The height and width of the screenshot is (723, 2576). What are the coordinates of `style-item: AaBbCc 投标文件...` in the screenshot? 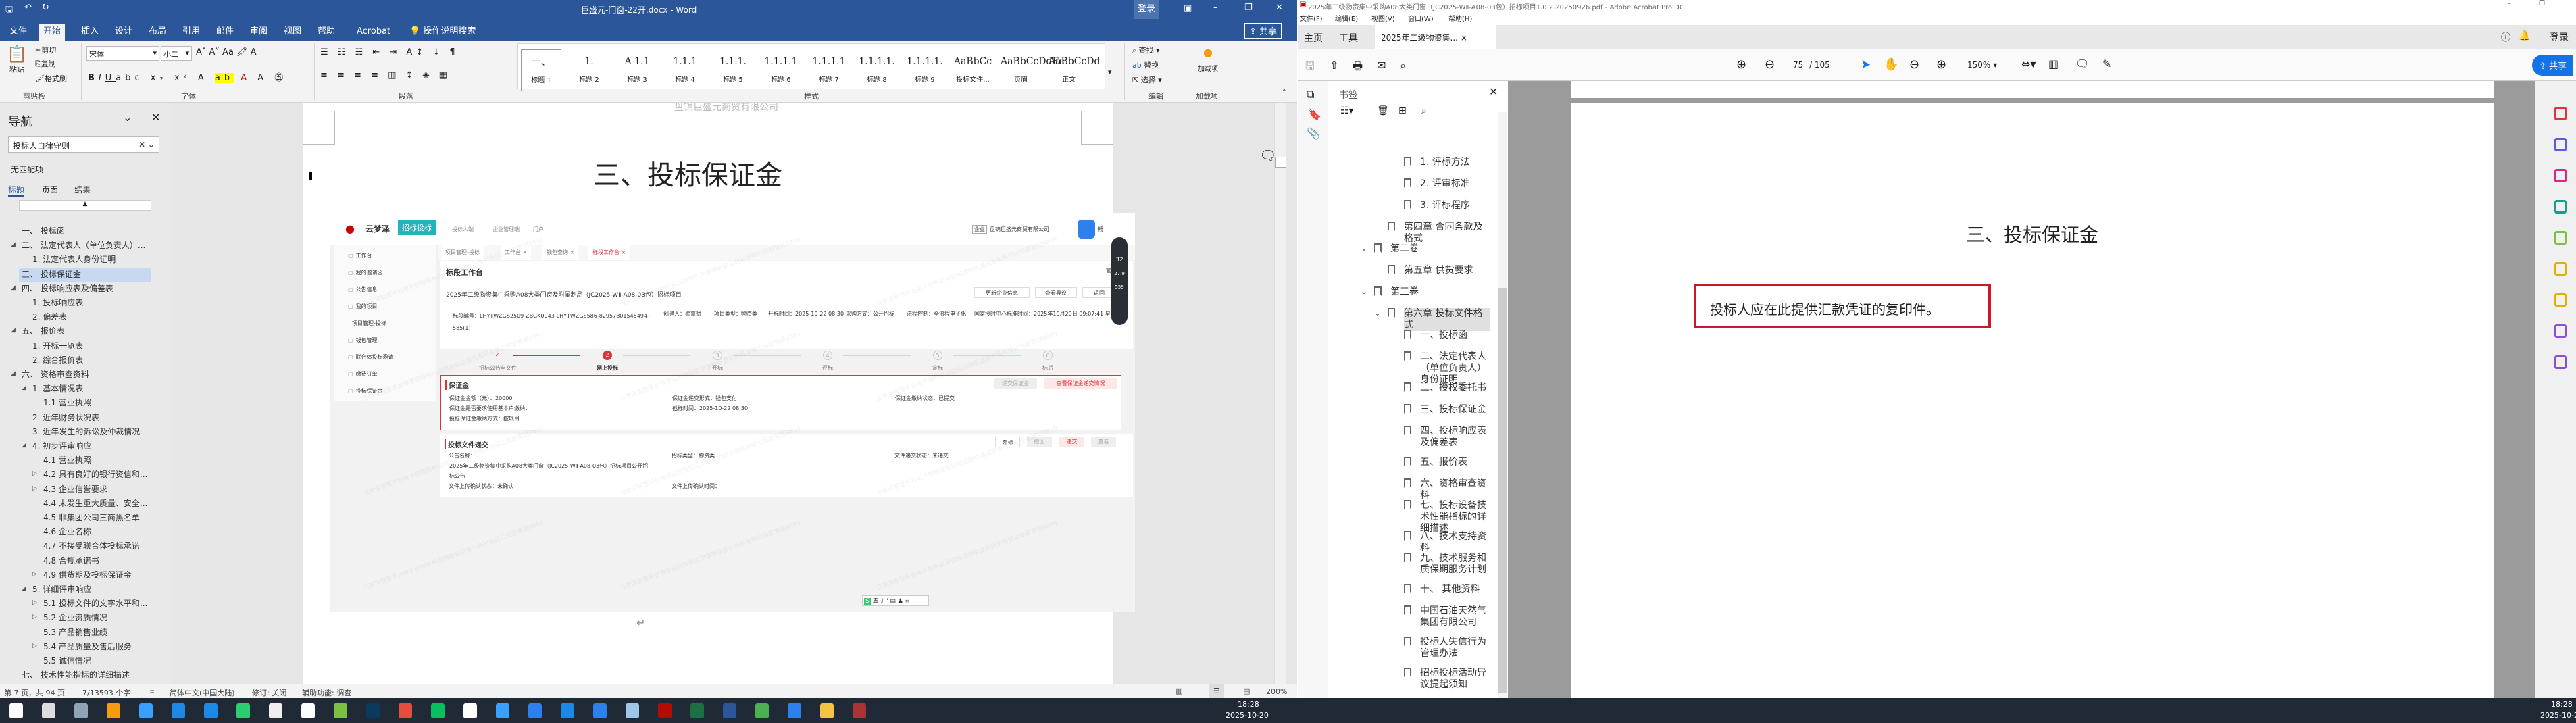 It's located at (973, 70).